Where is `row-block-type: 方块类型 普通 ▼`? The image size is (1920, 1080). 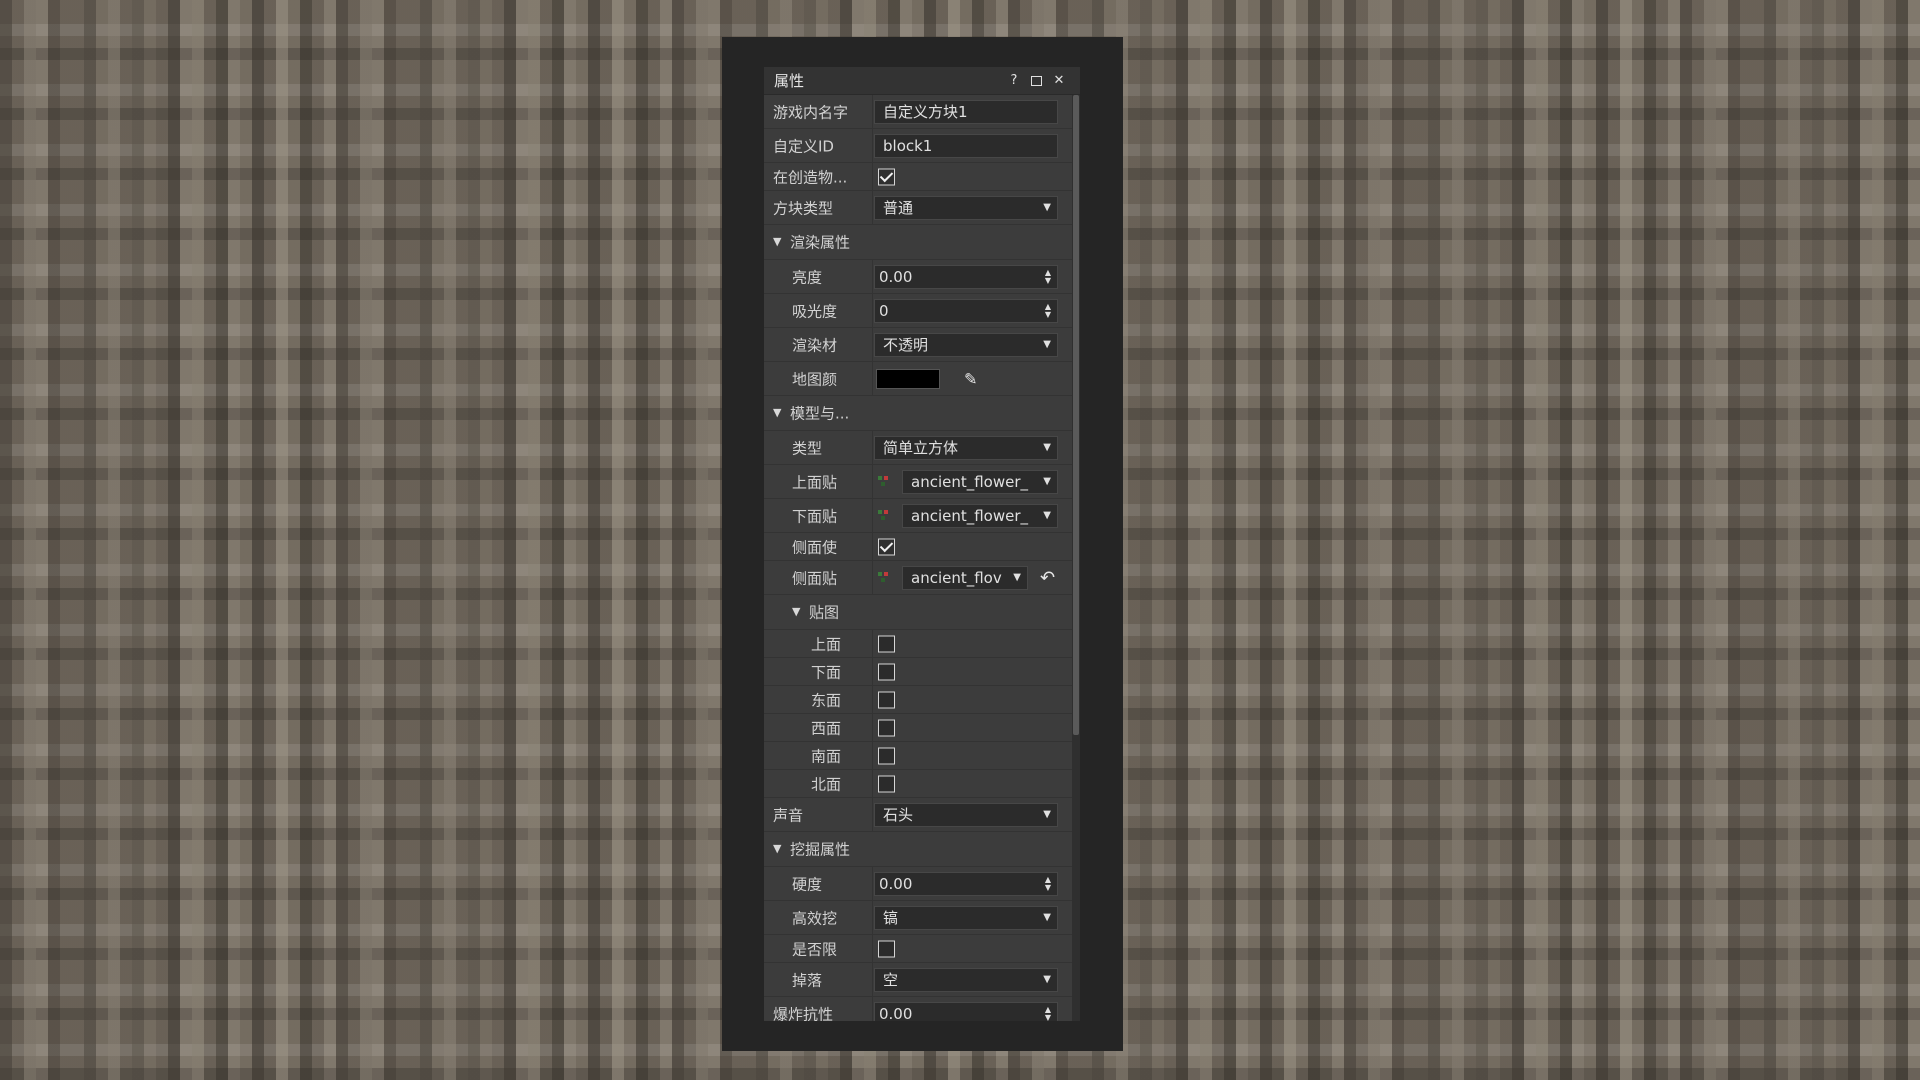 row-block-type: 方块类型 普通 ▼ is located at coordinates (918, 208).